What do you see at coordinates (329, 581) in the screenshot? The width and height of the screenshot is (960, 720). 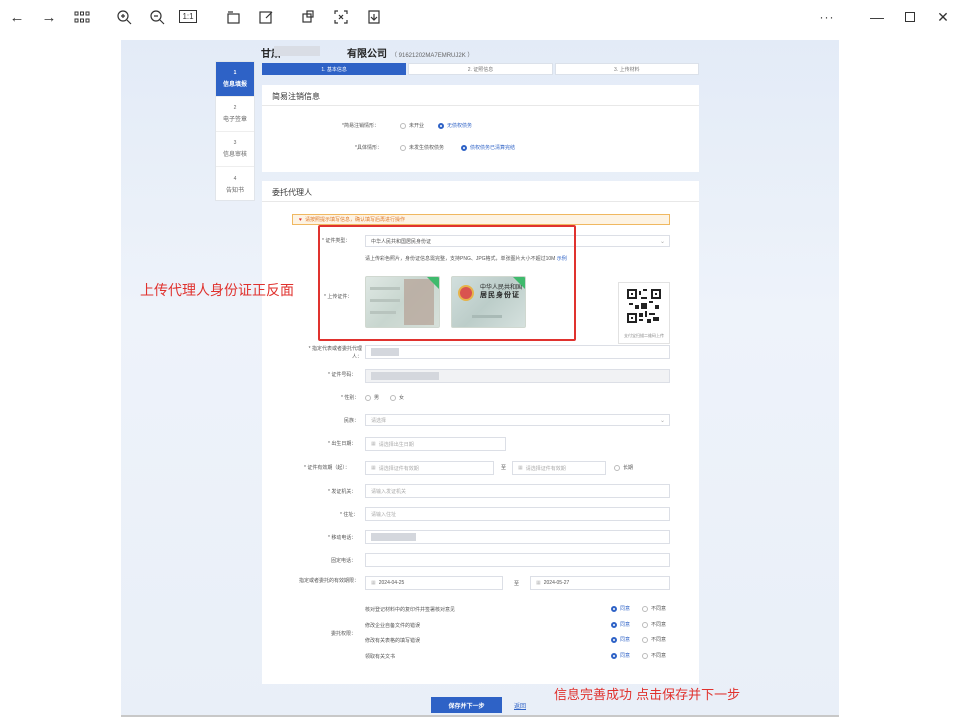 I see `field-label: 指定或者委托的有效期限：` at bounding box center [329, 581].